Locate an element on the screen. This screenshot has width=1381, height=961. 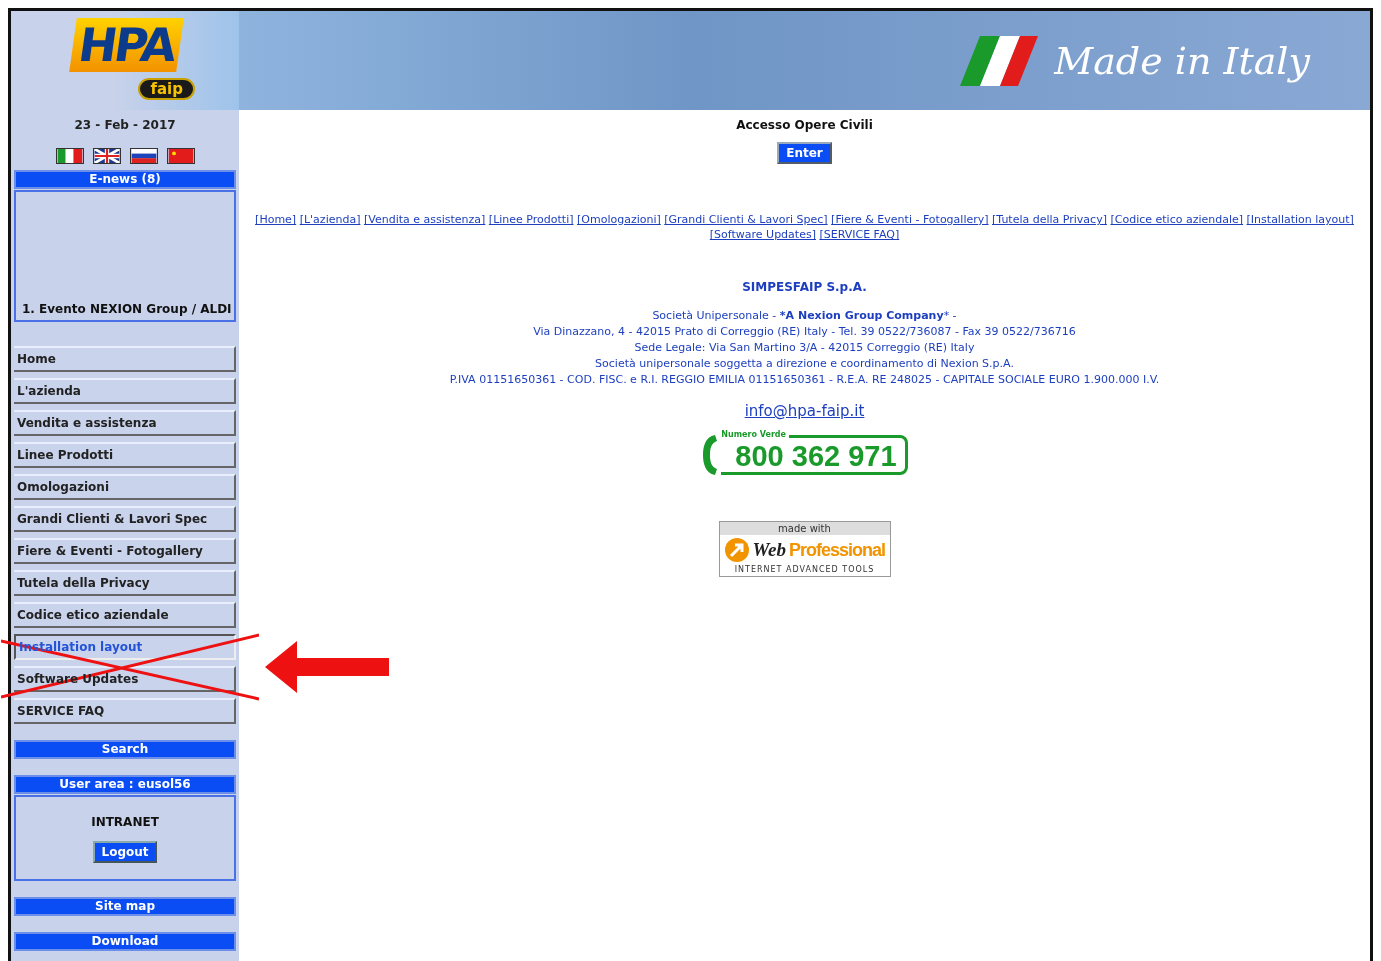
news-ticker-text: 1. Evento NEXION Group / ALDI is located at coordinates (127, 309).